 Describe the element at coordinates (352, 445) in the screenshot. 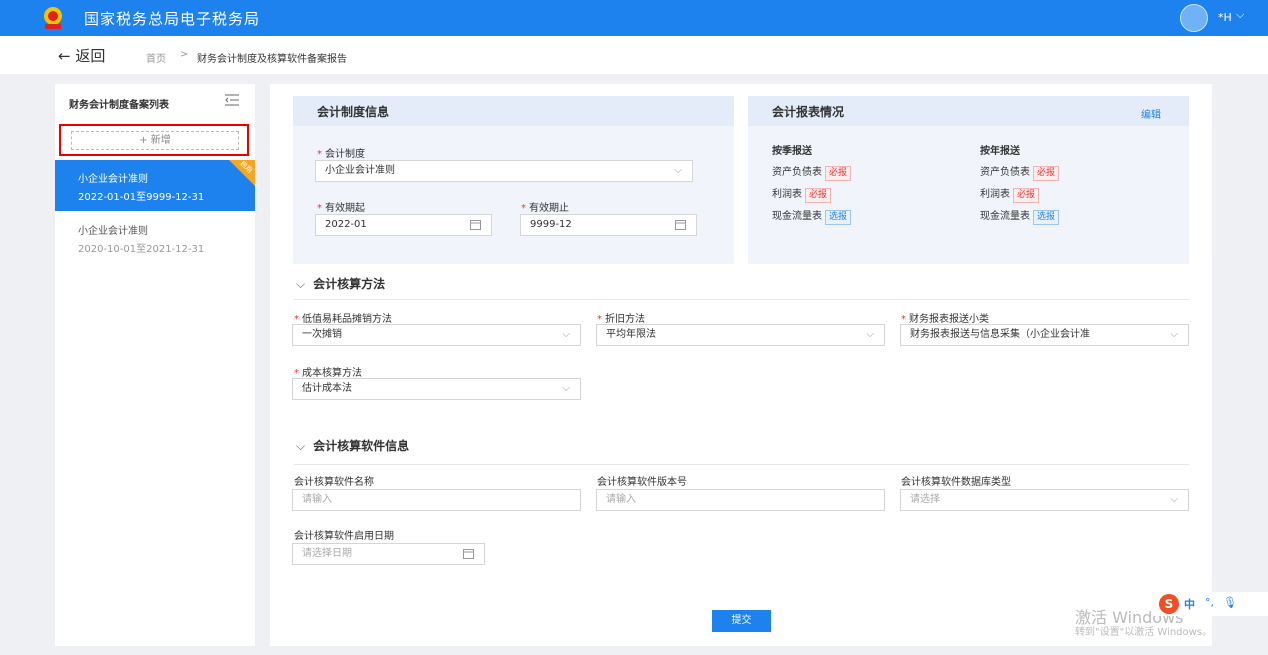

I see `software-section-title: ⌵ 会计核算软件信息` at that location.